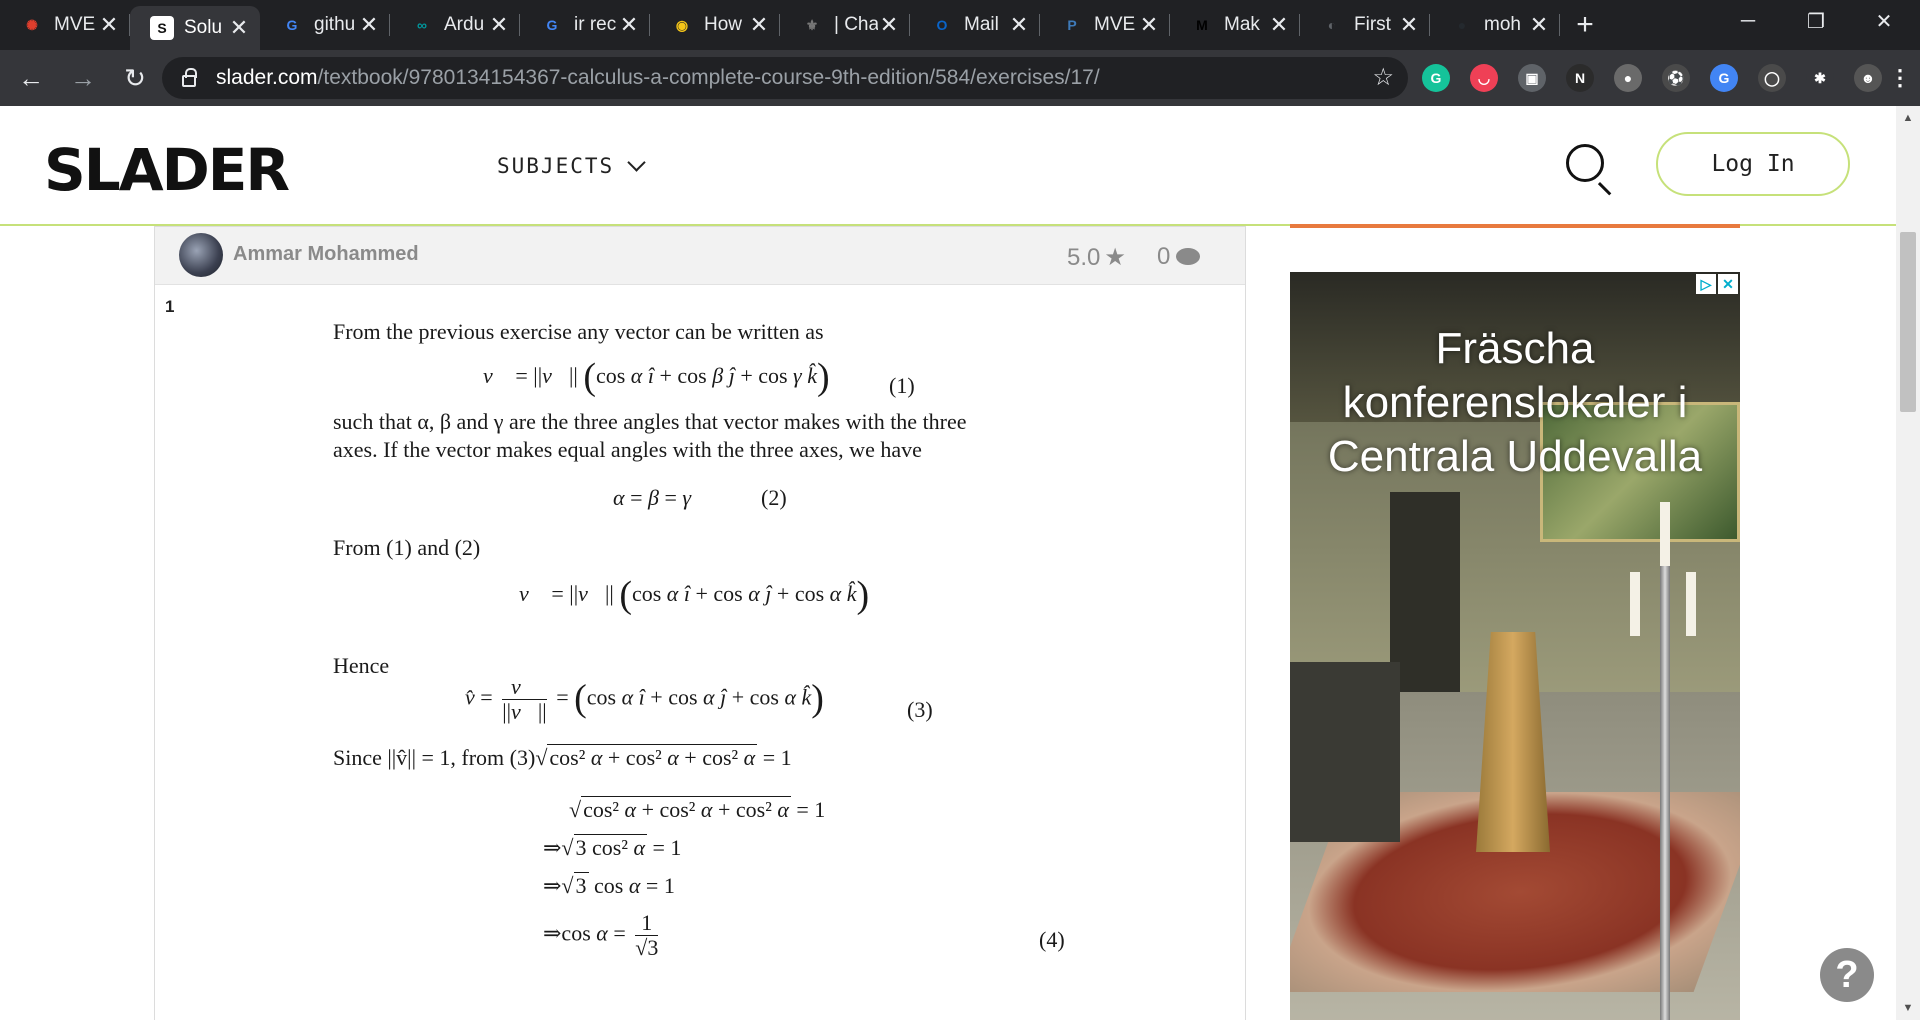 The width and height of the screenshot is (1920, 1020). I want to click on star-icon: ★, so click(1115, 257).